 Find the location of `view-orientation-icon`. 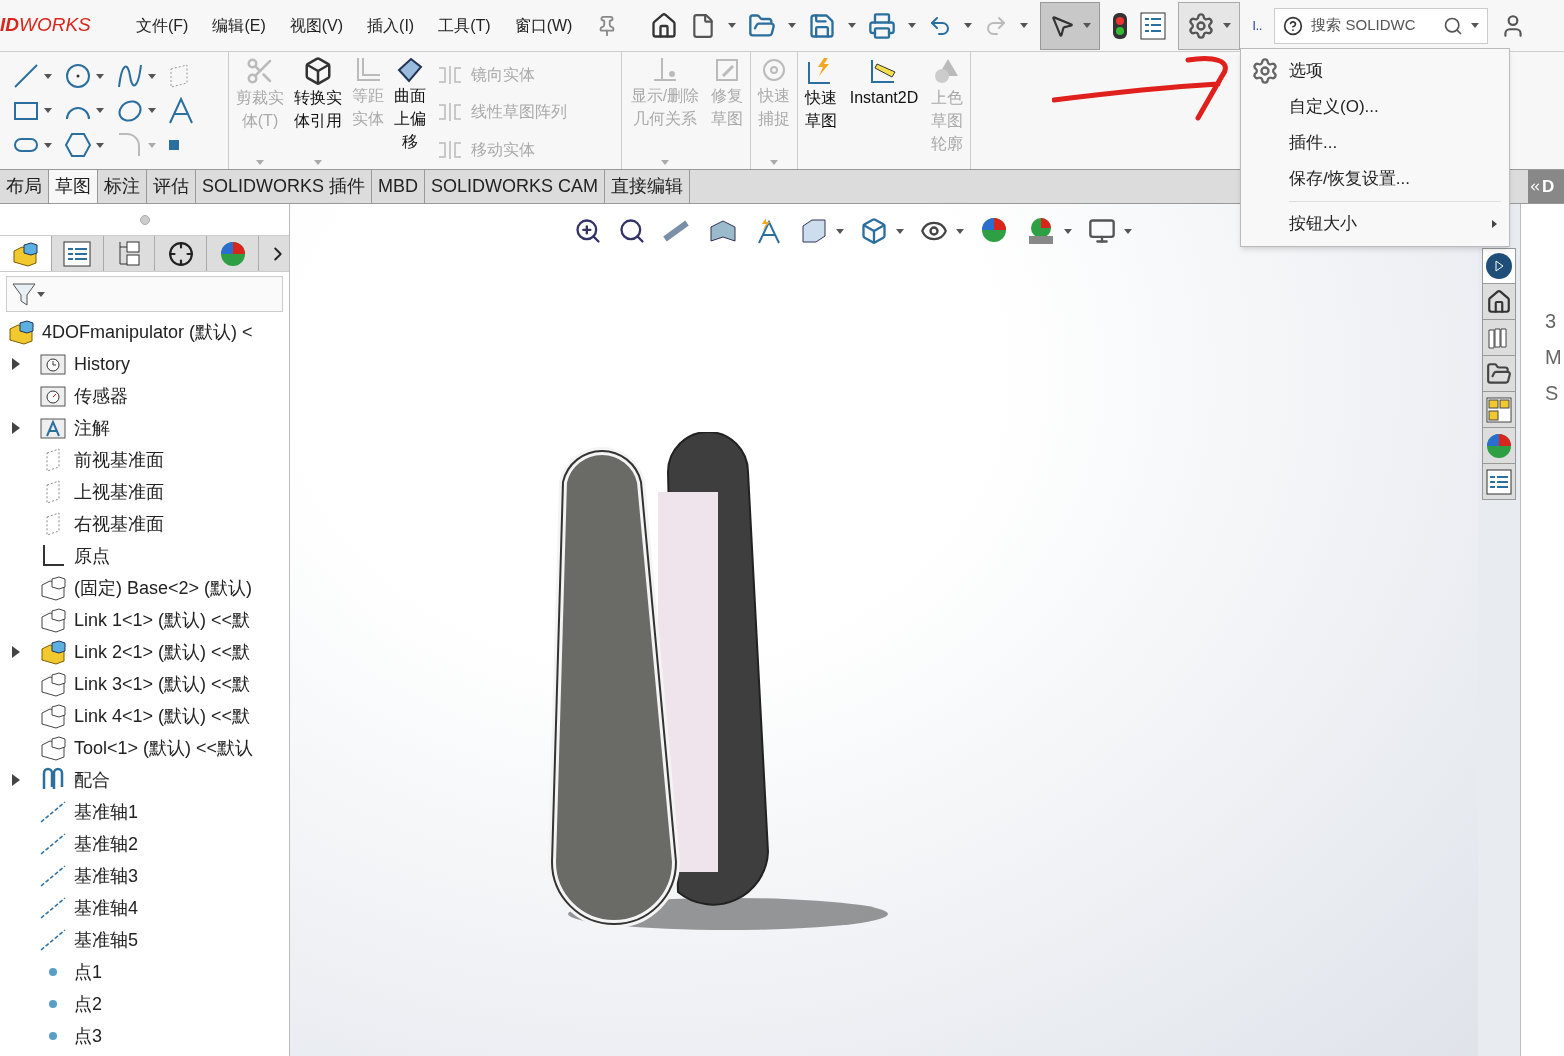

view-orientation-icon is located at coordinates (814, 231).